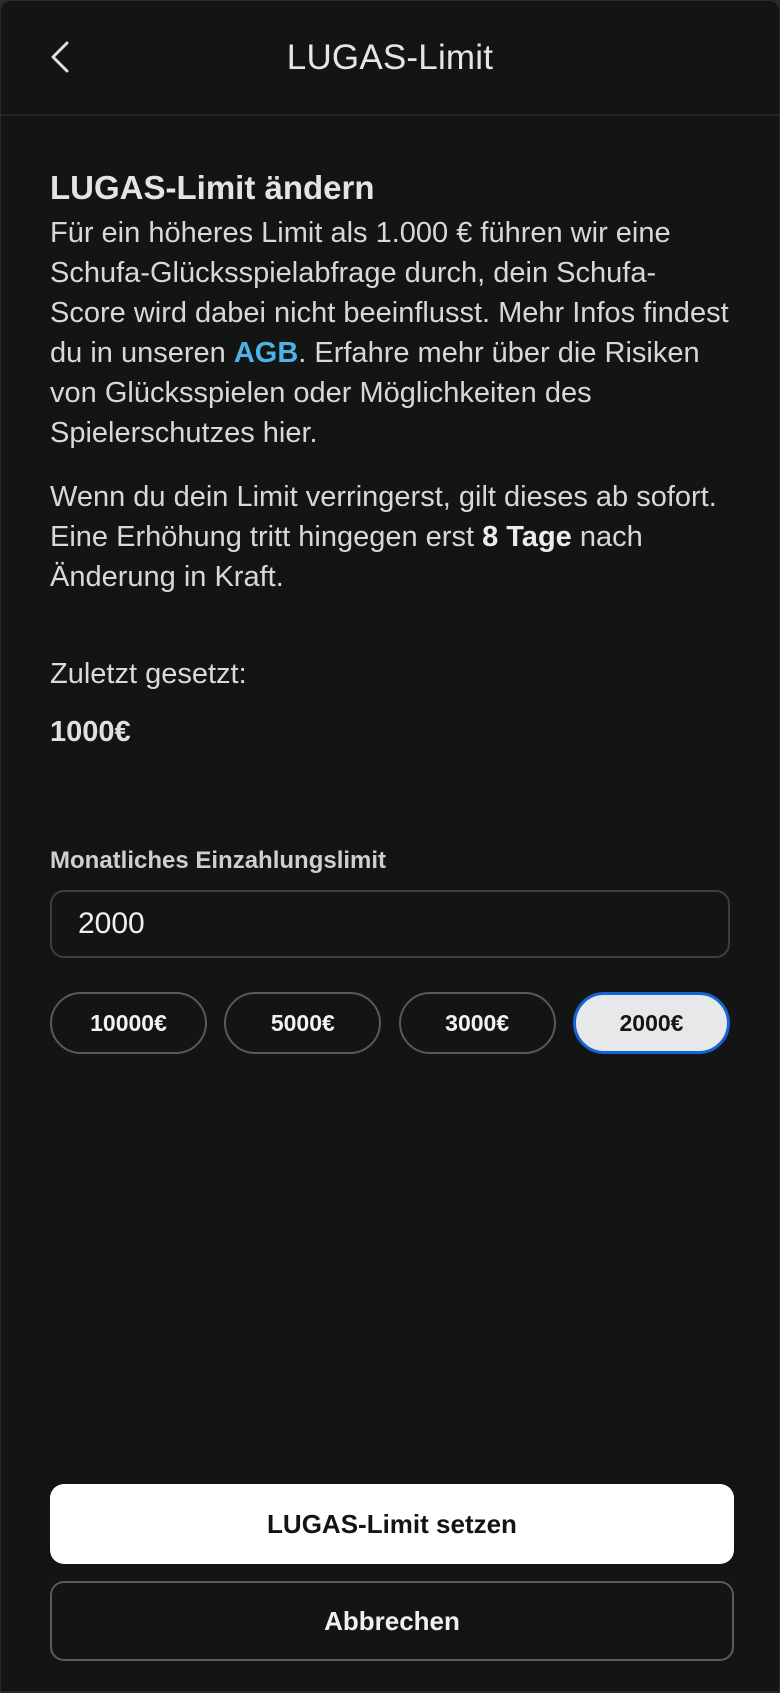 The image size is (780, 1693). I want to click on deposit-limit-field, so click(390, 924).